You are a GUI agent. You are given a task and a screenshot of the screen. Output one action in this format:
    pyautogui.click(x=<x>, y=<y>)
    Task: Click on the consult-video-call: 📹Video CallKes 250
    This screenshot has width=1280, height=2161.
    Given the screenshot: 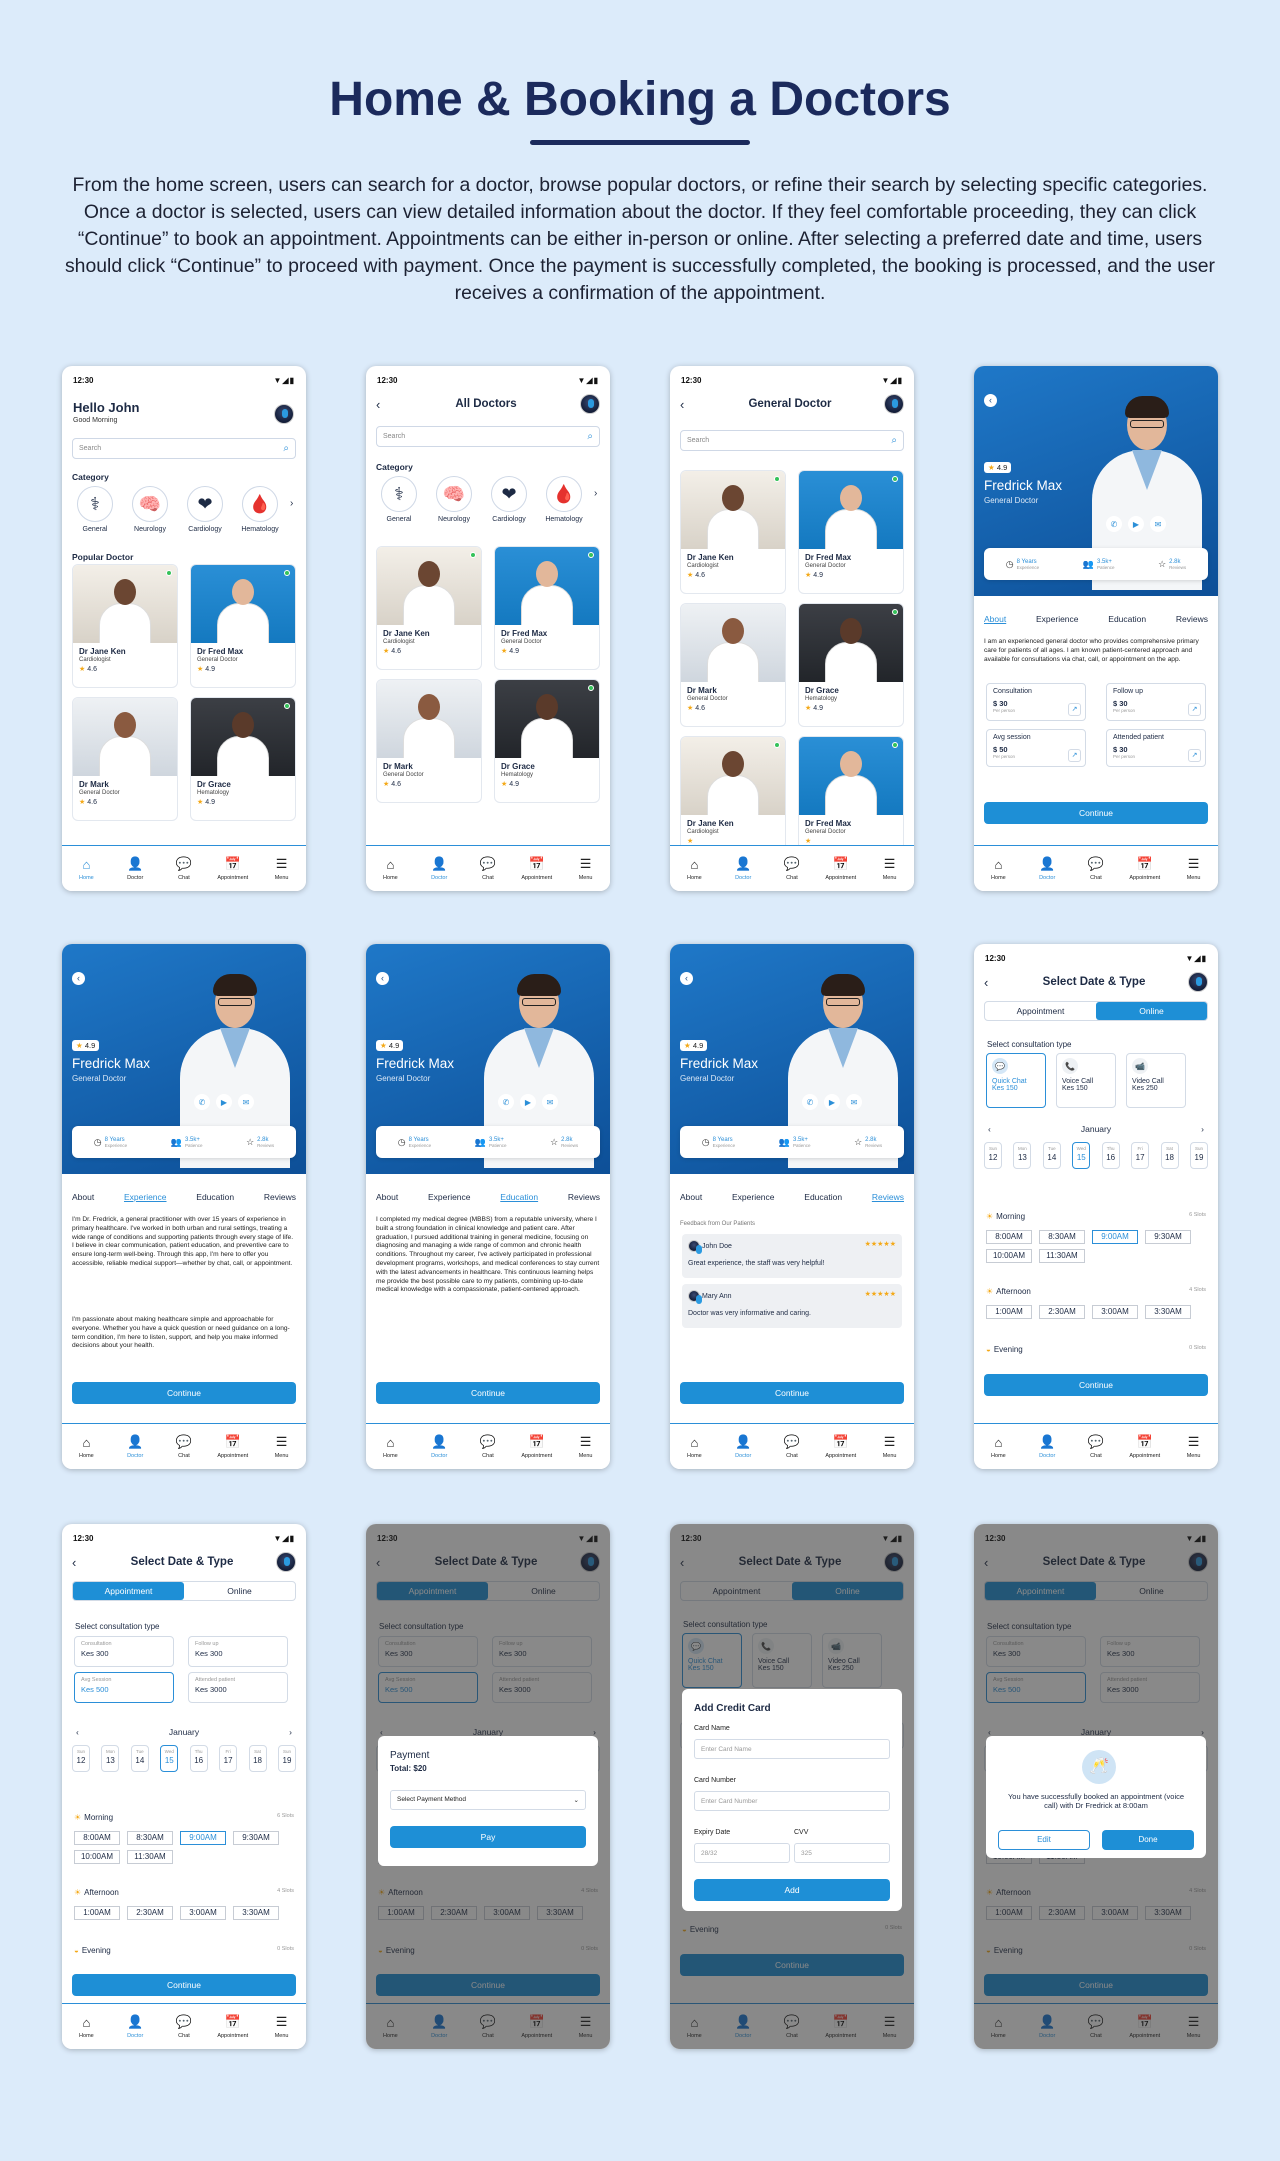 What is the action you would take?
    pyautogui.click(x=1156, y=1080)
    